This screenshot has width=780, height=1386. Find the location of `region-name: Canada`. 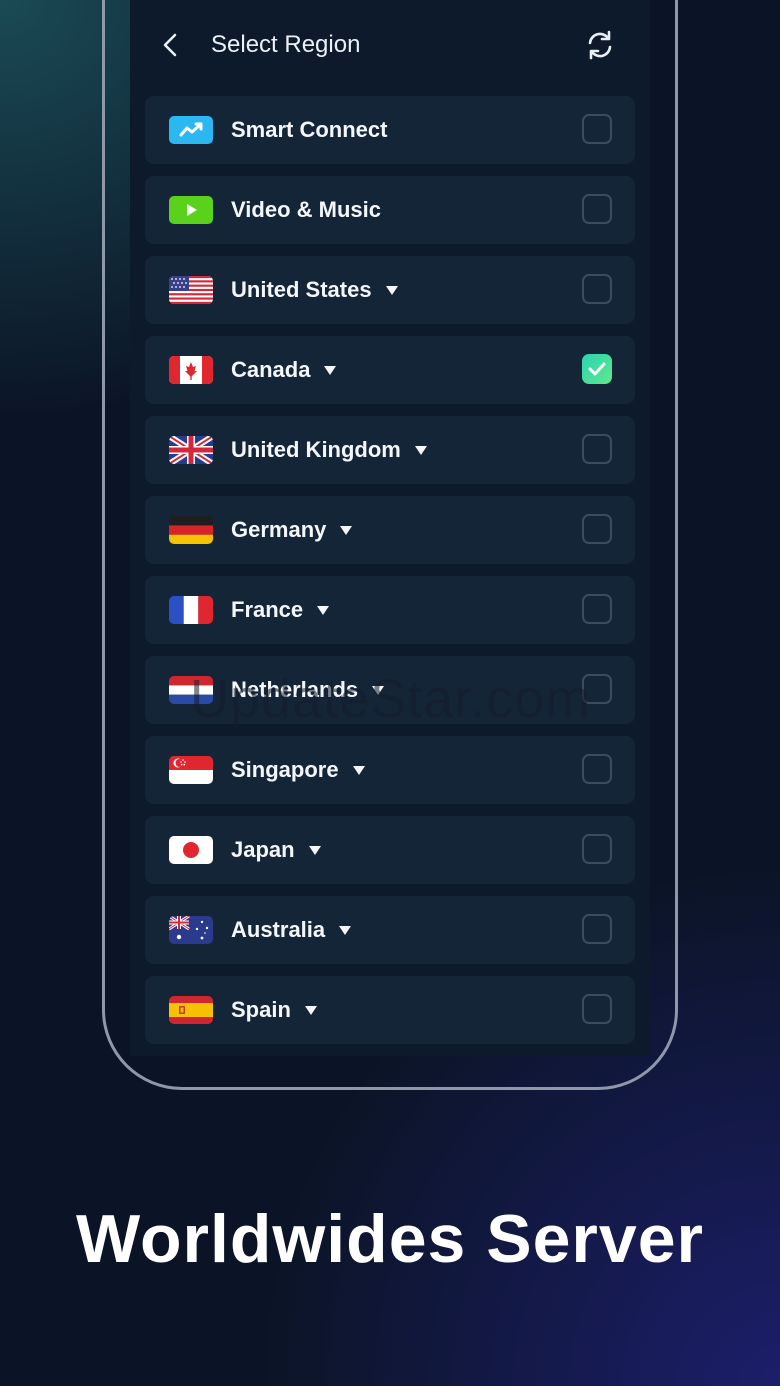

region-name: Canada is located at coordinates (284, 370).